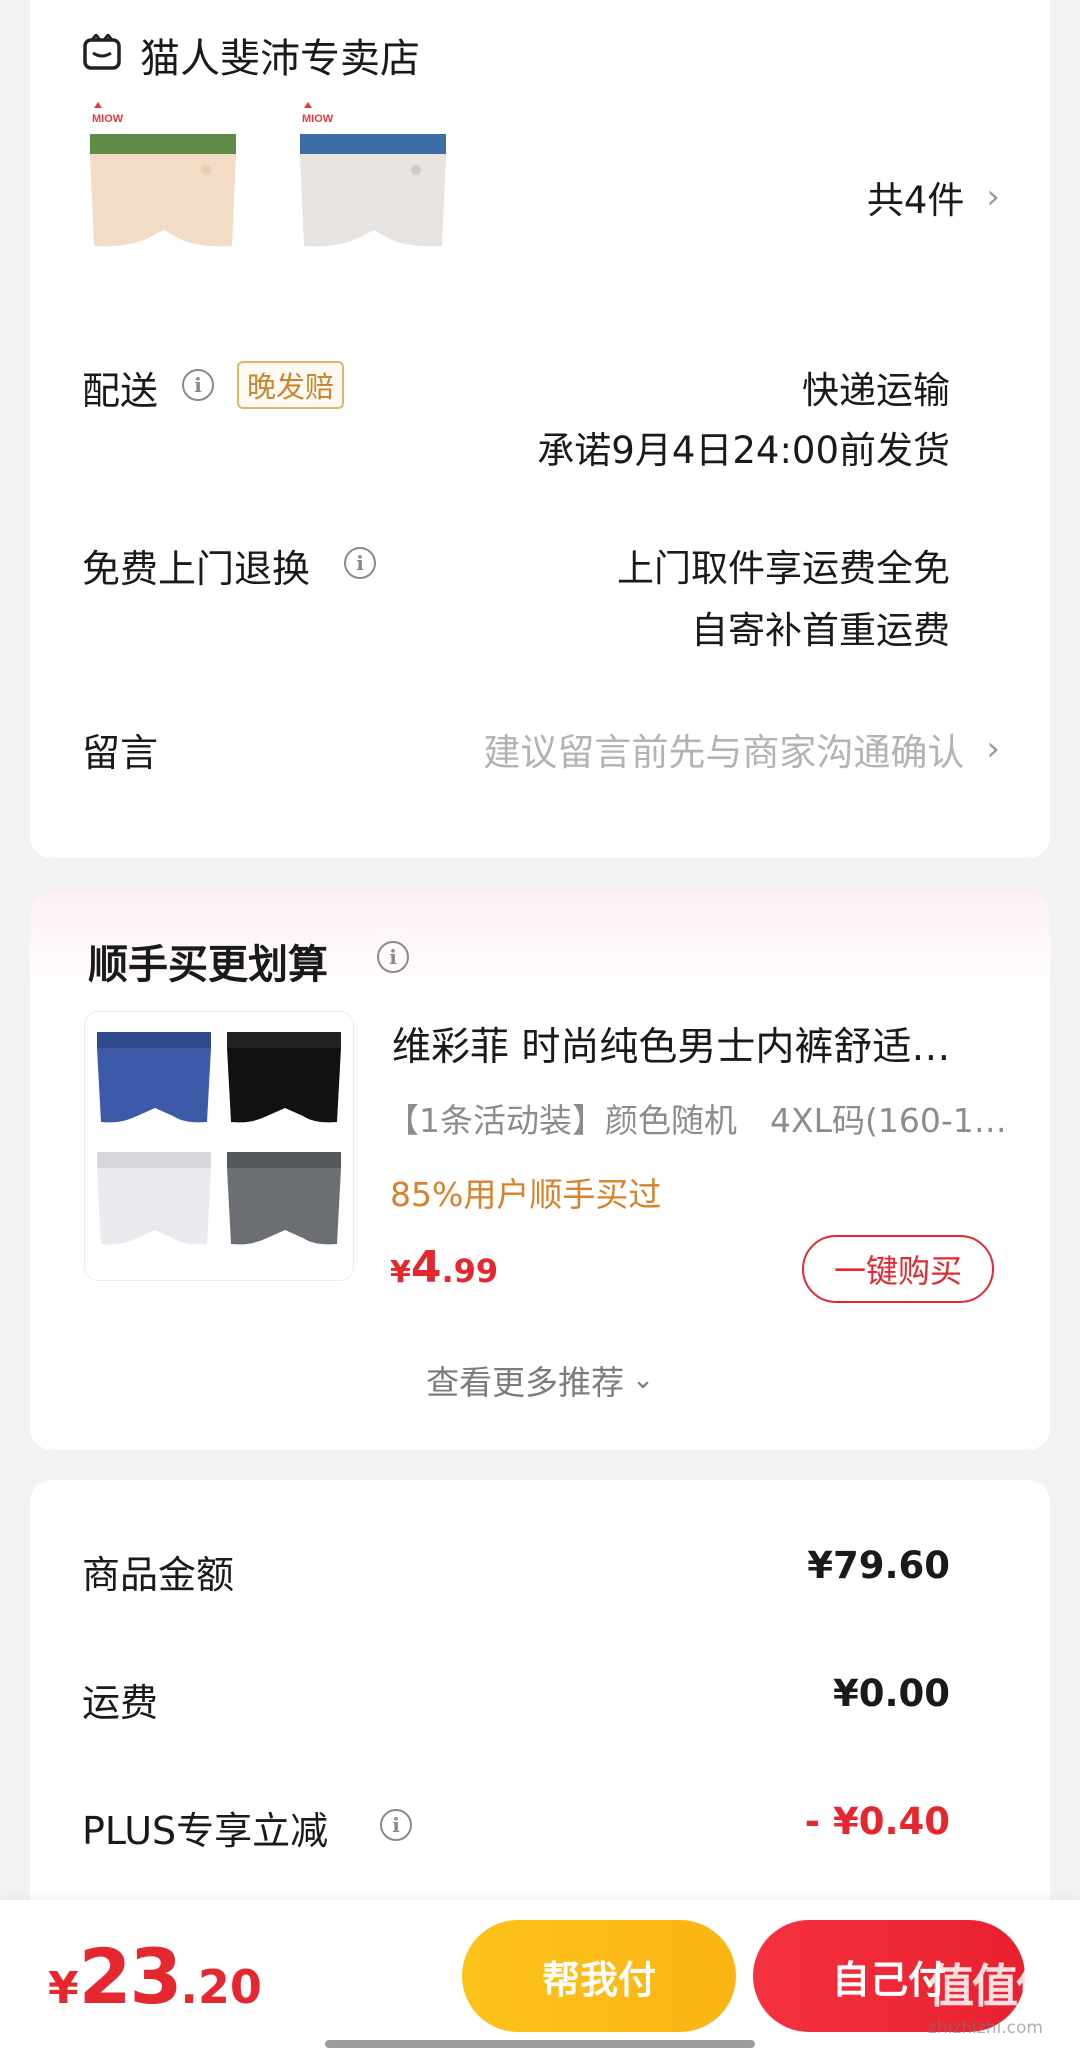 This screenshot has width=1080, height=2053. What do you see at coordinates (891, 1693) in the screenshot?
I see `freight-value: ¥0.00` at bounding box center [891, 1693].